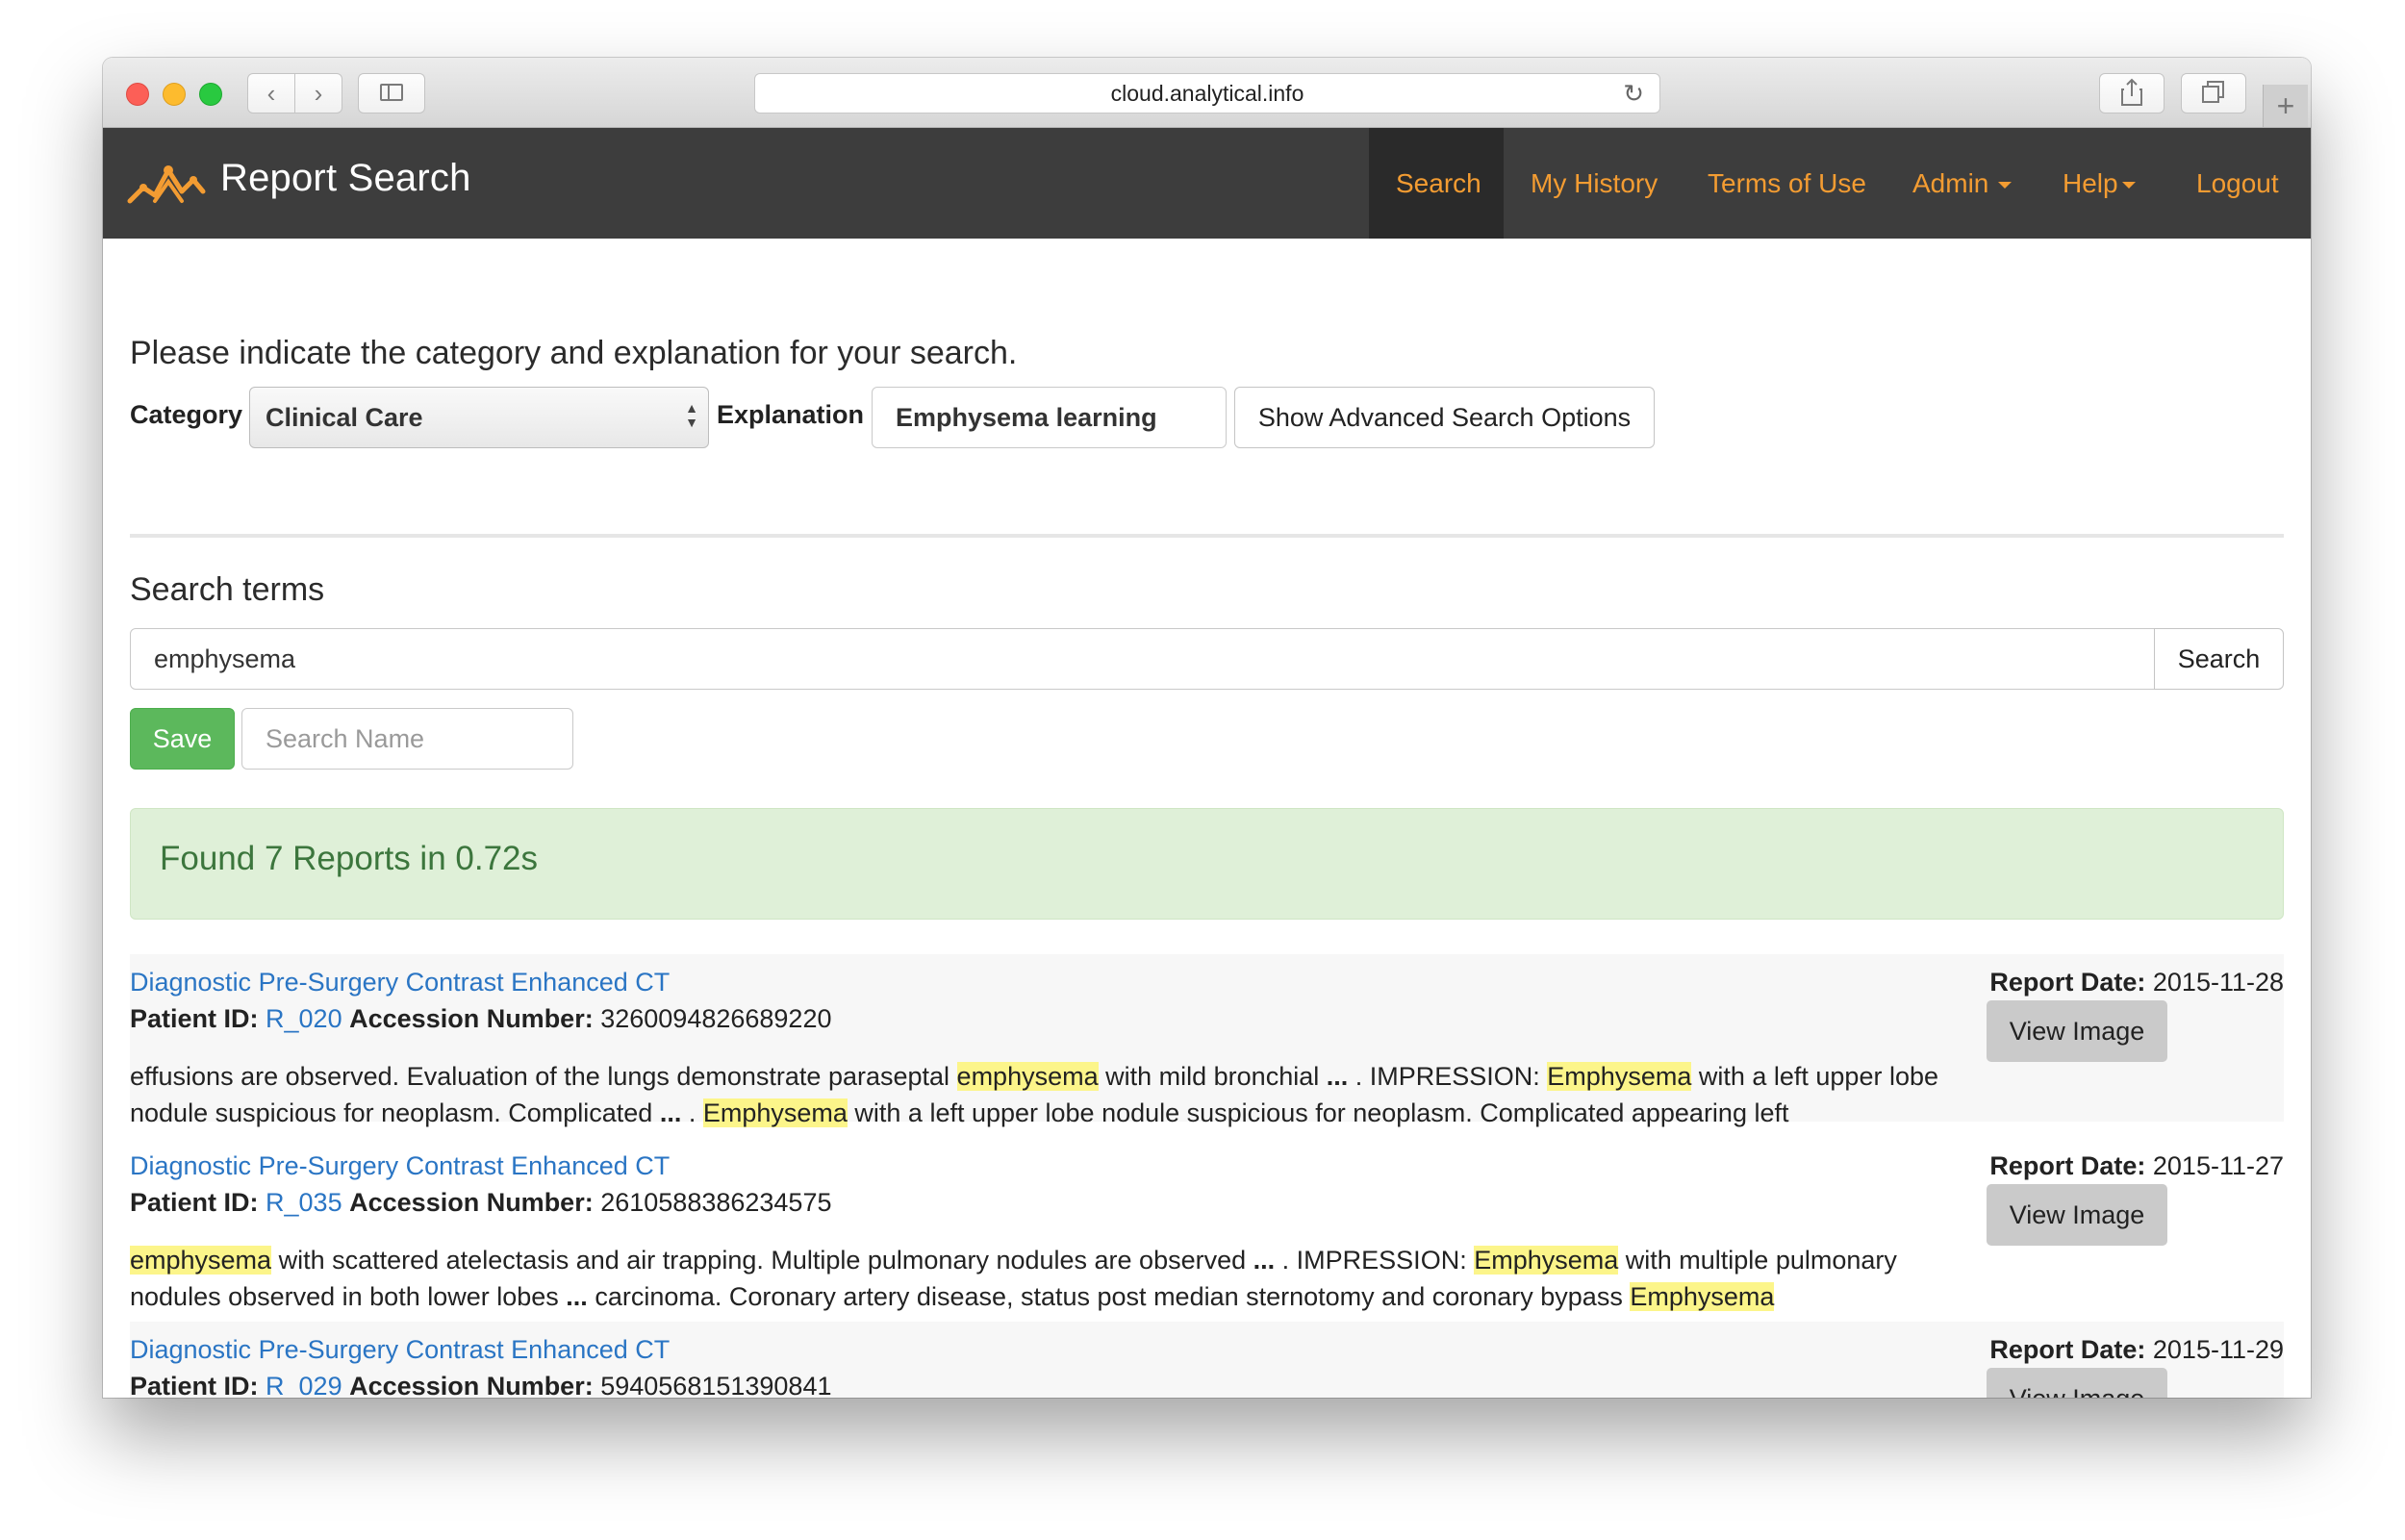  Describe the element at coordinates (1207, 864) in the screenshot. I see `results-summary-alert: Found 7 Reports in 0.72s` at that location.